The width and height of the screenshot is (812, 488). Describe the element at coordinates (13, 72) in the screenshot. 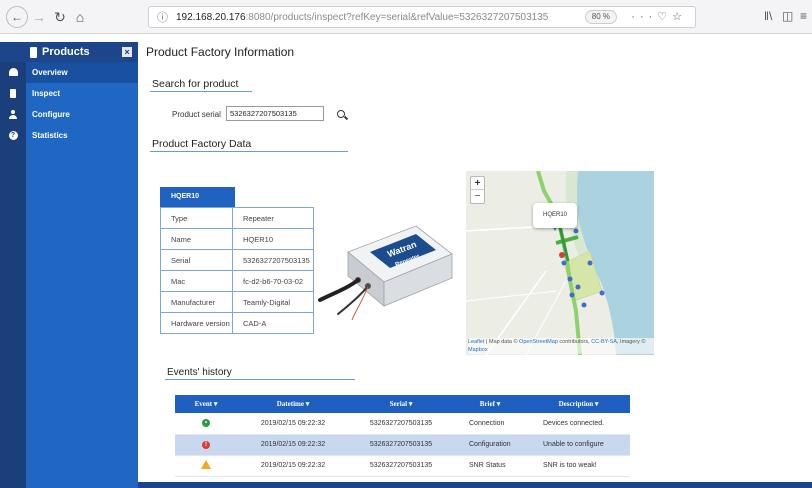

I see `home-icon` at that location.